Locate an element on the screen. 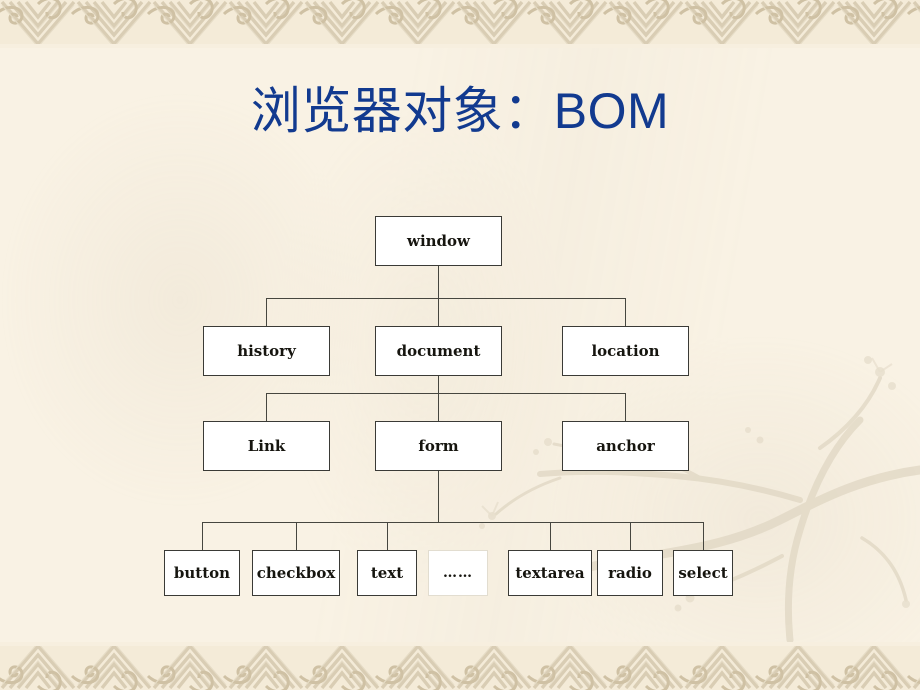  edge-row4-drop-textarea is located at coordinates (550, 536).